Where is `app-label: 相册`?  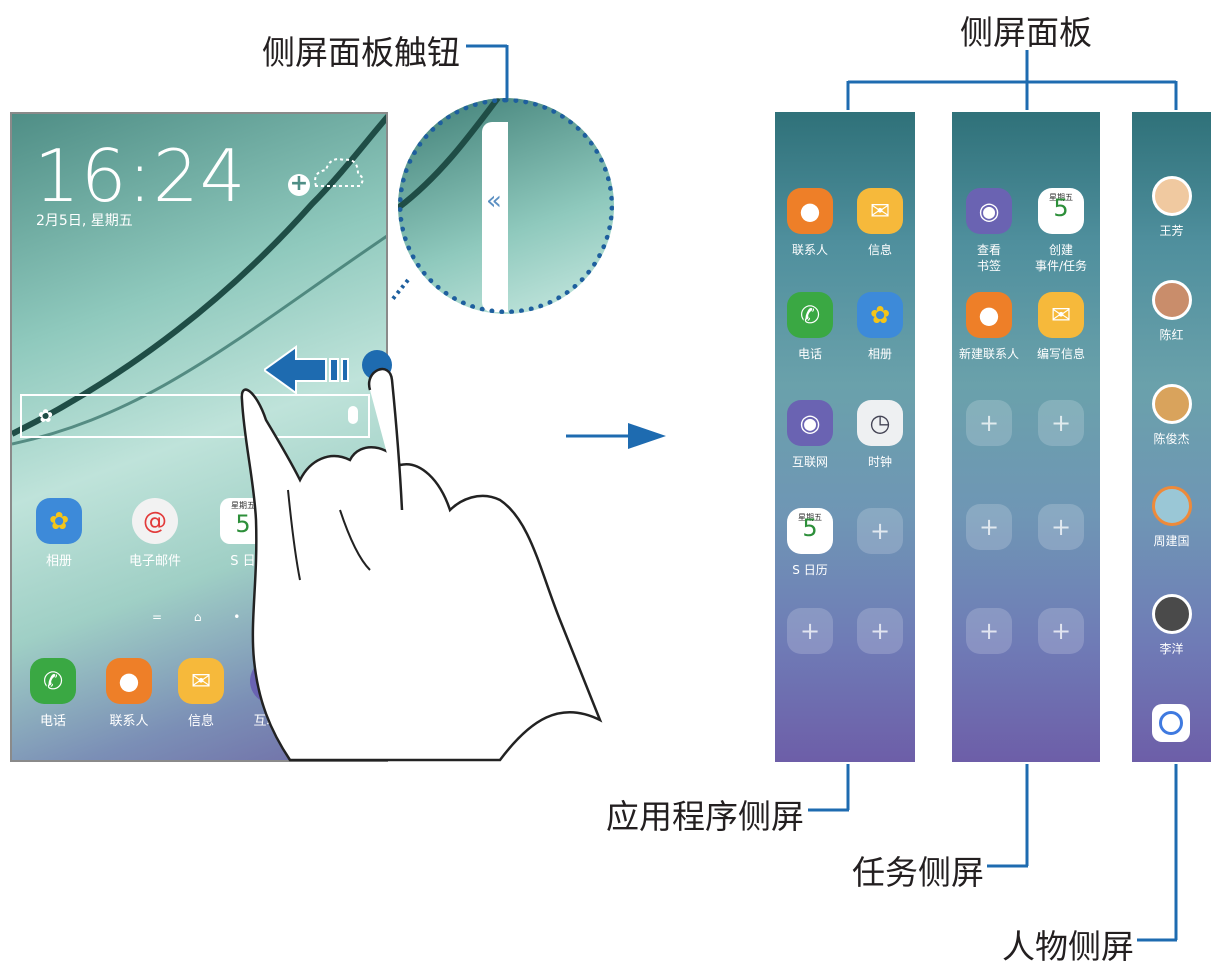
app-label: 相册 is located at coordinates (58, 561).